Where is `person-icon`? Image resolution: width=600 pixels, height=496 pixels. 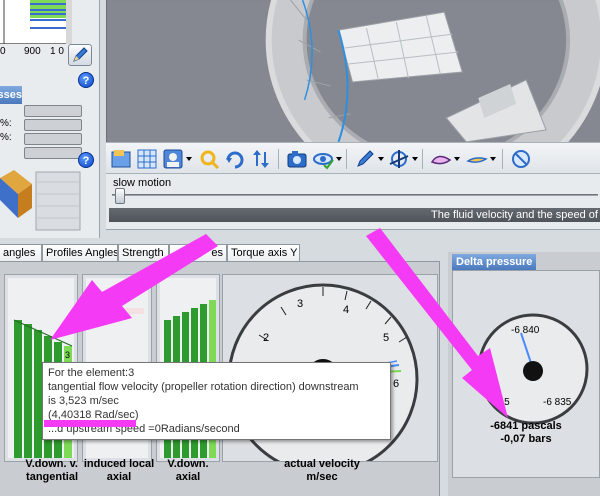
person-icon is located at coordinates (173, 159).